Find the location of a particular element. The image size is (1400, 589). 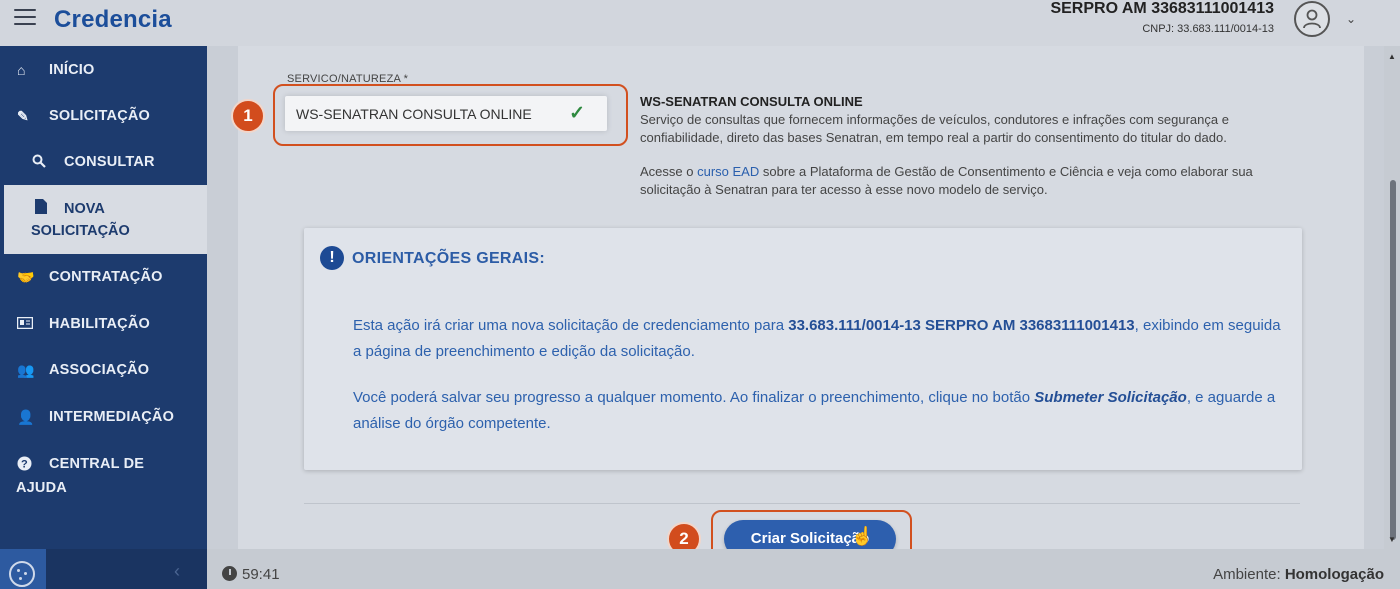

app-logo: Credencia is located at coordinates (113, 20).